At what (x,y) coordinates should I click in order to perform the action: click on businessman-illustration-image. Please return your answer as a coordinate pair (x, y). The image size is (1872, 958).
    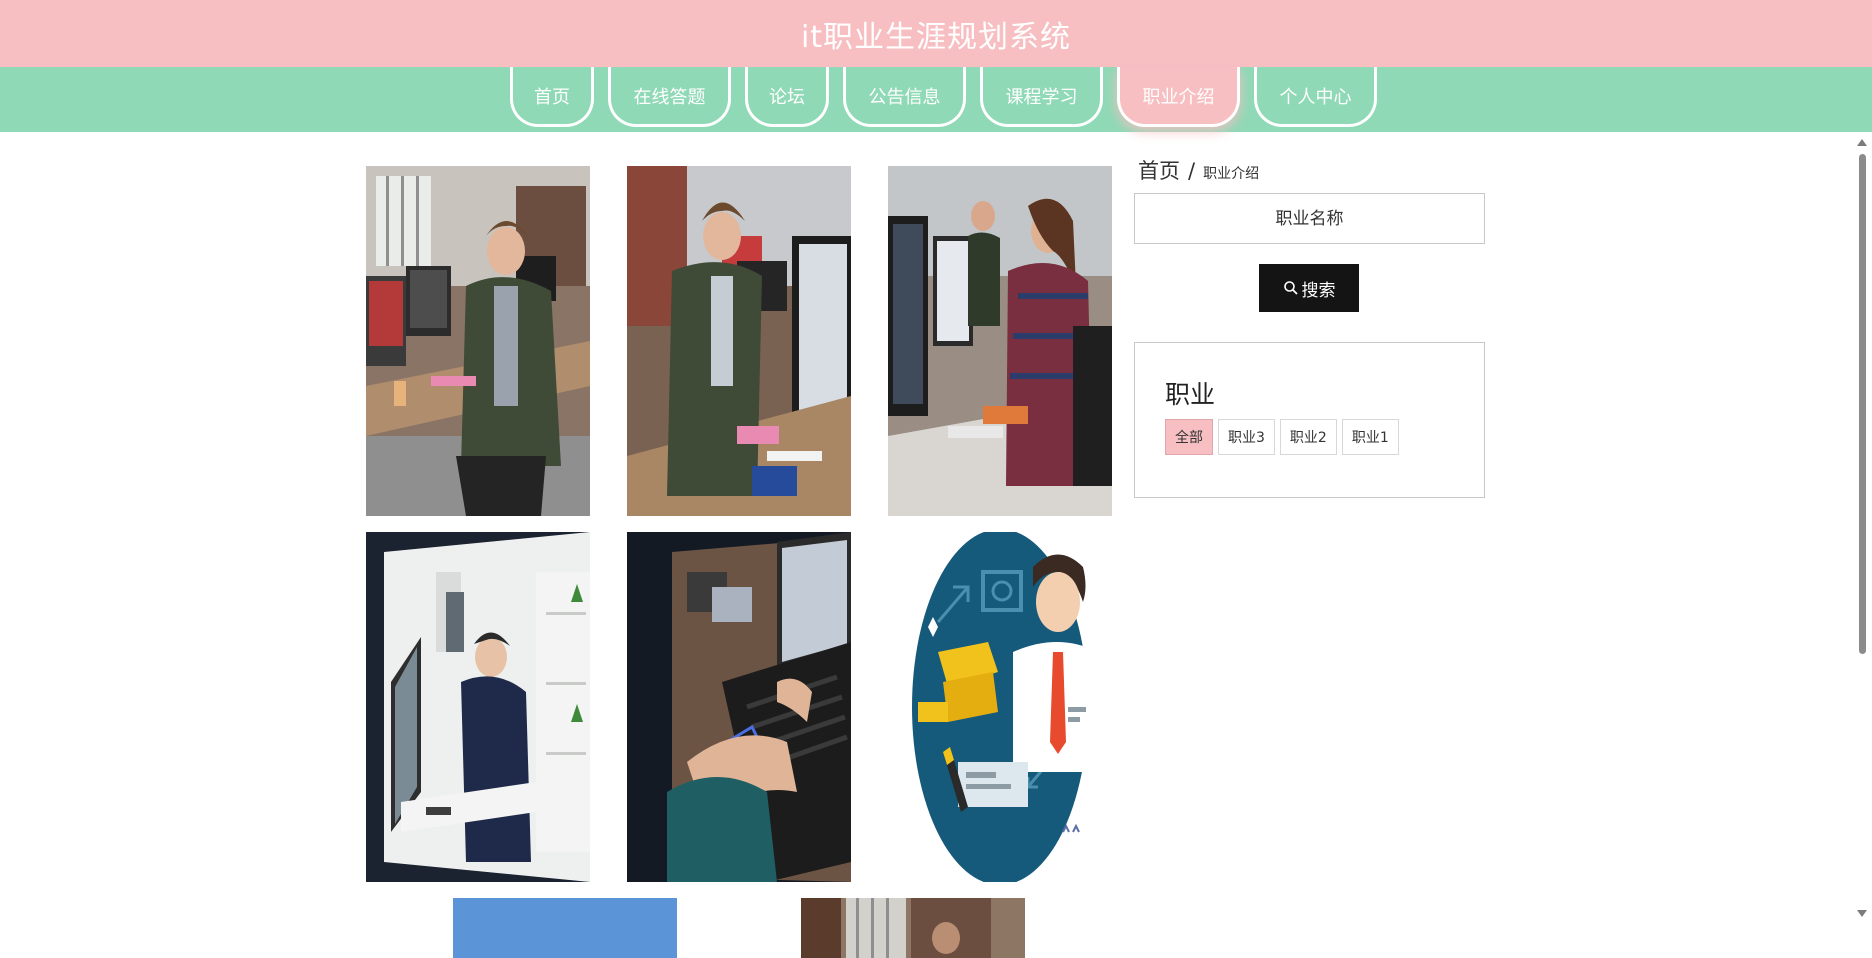
    Looking at the image, I should click on (1000, 707).